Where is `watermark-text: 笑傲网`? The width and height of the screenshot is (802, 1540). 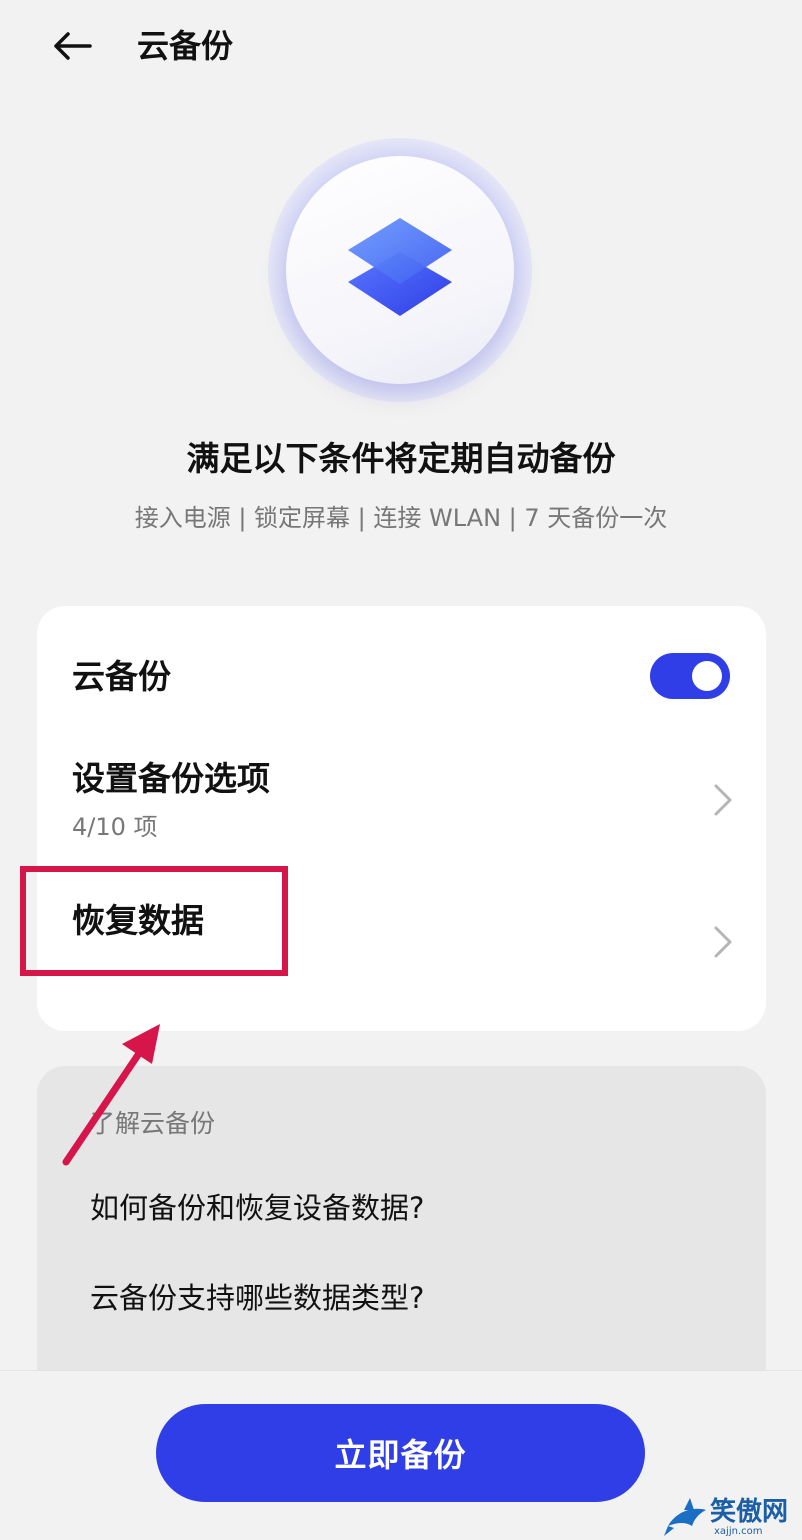 watermark-text: 笑傲网 is located at coordinates (749, 1512).